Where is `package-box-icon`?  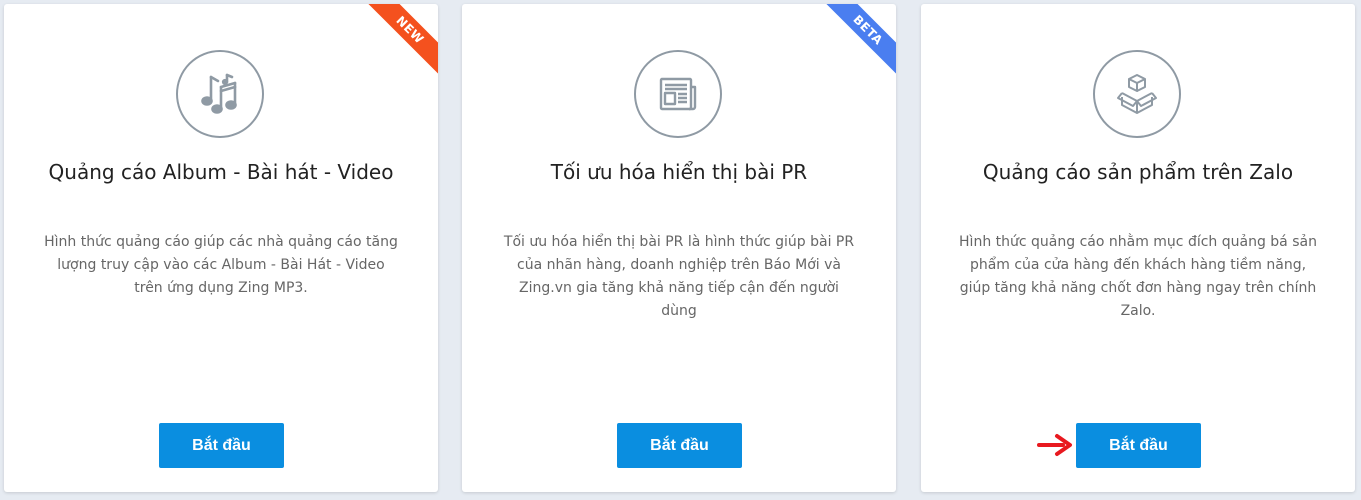
package-box-icon is located at coordinates (1137, 94).